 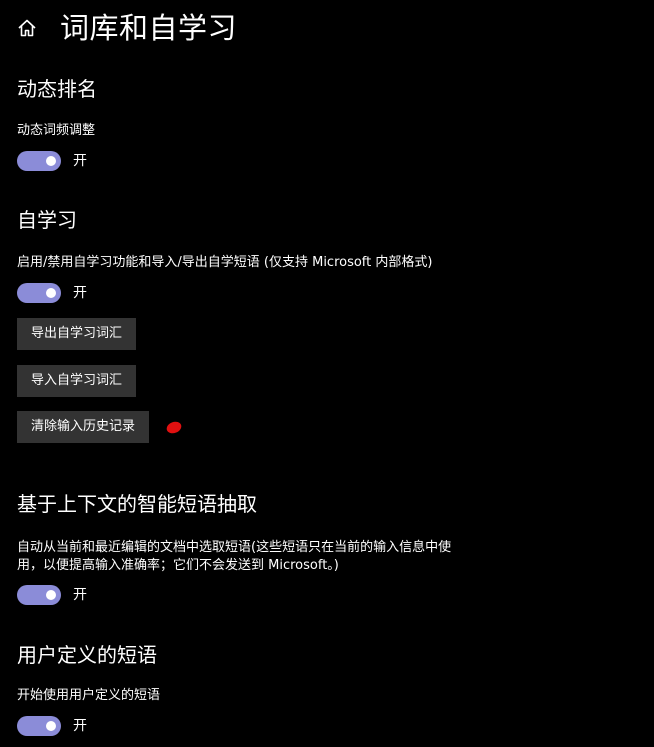 I want to click on clear-input-history-button: 清除输入历史记录, so click(x=83, y=427).